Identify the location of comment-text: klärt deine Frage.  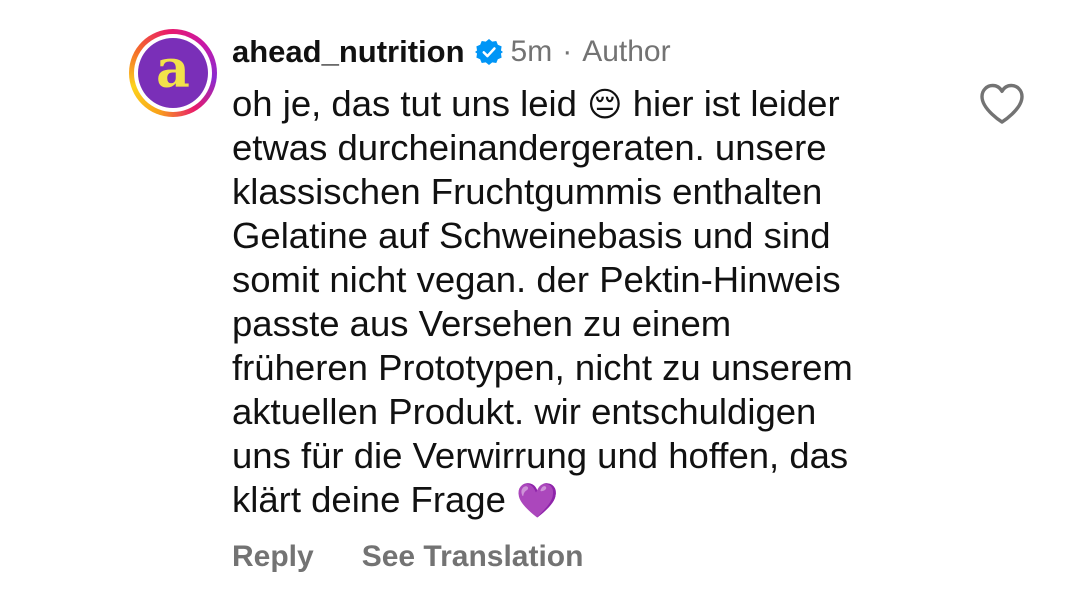
(374, 499).